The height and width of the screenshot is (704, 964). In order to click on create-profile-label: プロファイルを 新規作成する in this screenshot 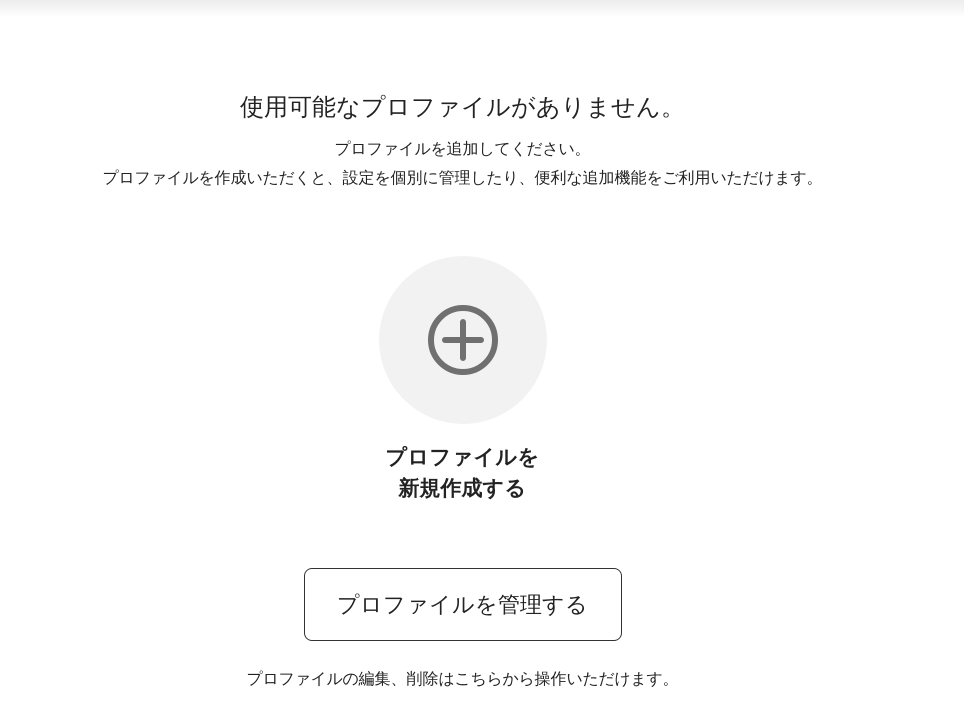, I will do `click(463, 473)`.